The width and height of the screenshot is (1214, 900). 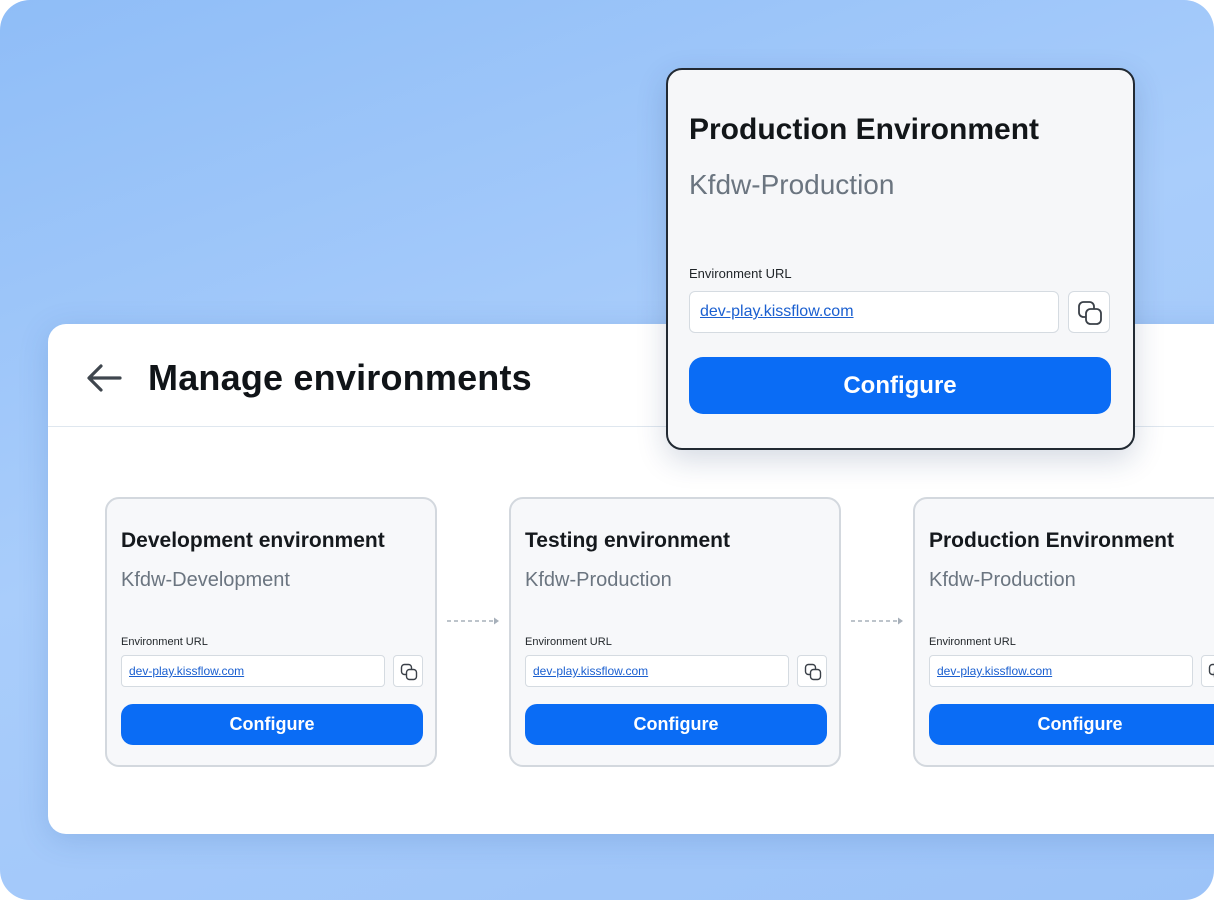 I want to click on card-title: Production Environment, so click(x=1052, y=540).